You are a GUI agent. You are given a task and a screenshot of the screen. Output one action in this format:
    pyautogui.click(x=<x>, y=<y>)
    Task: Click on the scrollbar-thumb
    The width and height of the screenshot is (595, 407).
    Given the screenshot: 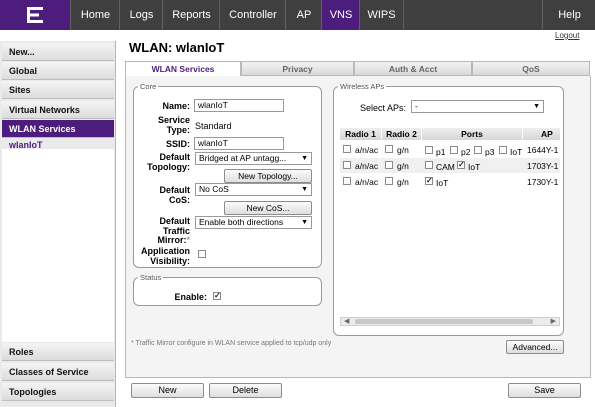 What is the action you would take?
    pyautogui.click(x=444, y=321)
    